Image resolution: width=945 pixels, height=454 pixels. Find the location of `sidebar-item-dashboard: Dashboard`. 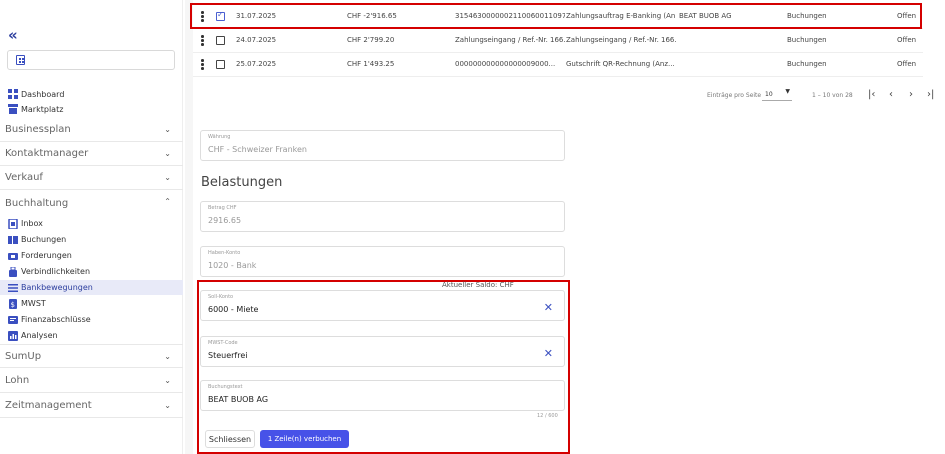

sidebar-item-dashboard: Dashboard is located at coordinates (36, 94).